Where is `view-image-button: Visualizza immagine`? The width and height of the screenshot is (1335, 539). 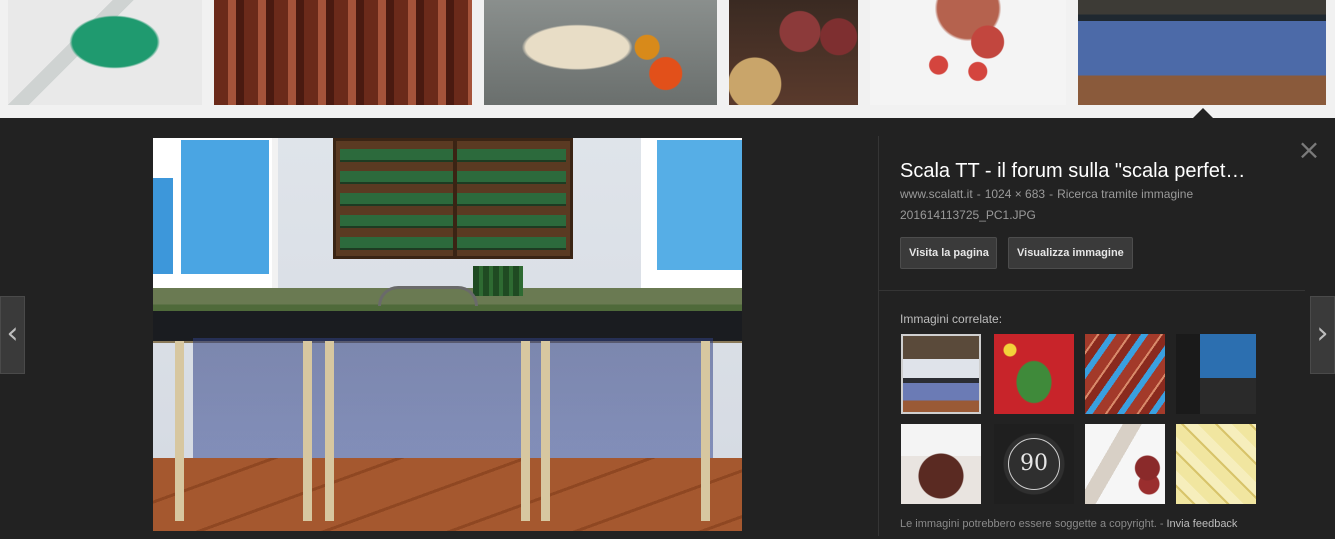
view-image-button: Visualizza immagine is located at coordinates (1070, 253).